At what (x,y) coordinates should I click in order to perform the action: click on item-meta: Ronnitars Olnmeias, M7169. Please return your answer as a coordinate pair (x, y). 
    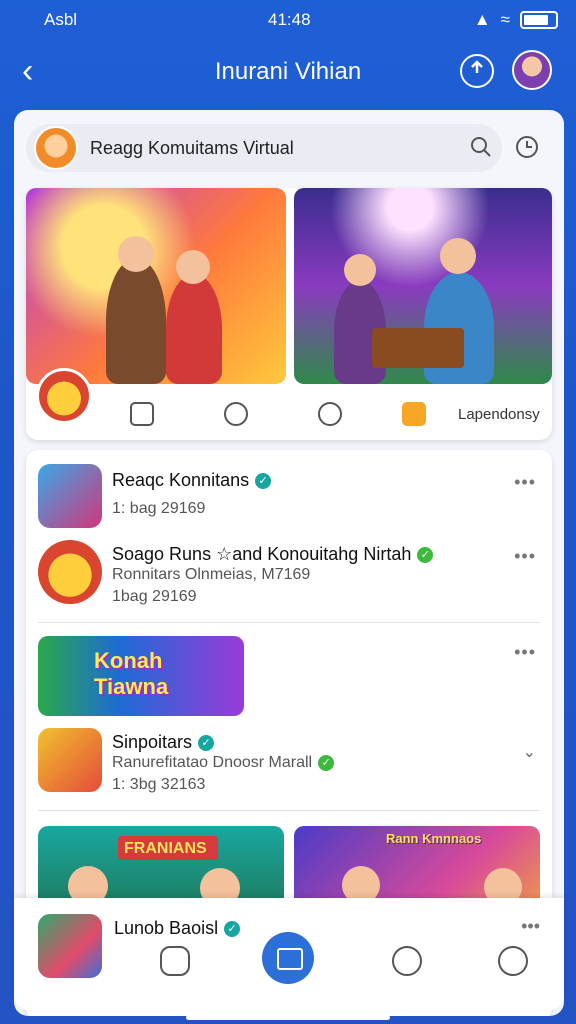
    Looking at the image, I should click on (211, 574).